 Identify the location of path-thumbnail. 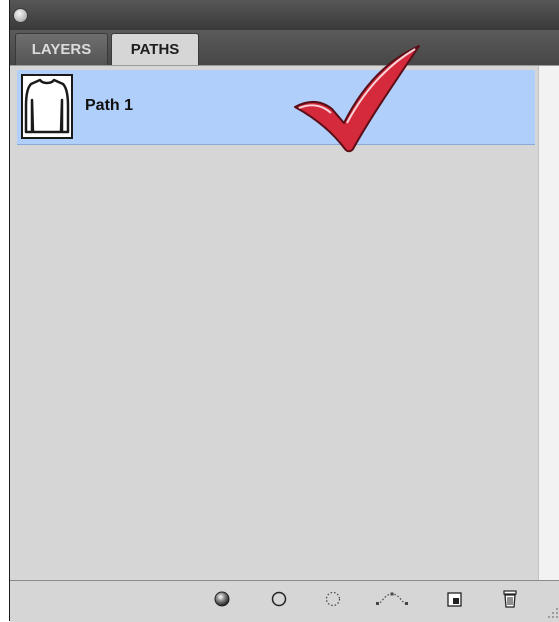
(47, 106).